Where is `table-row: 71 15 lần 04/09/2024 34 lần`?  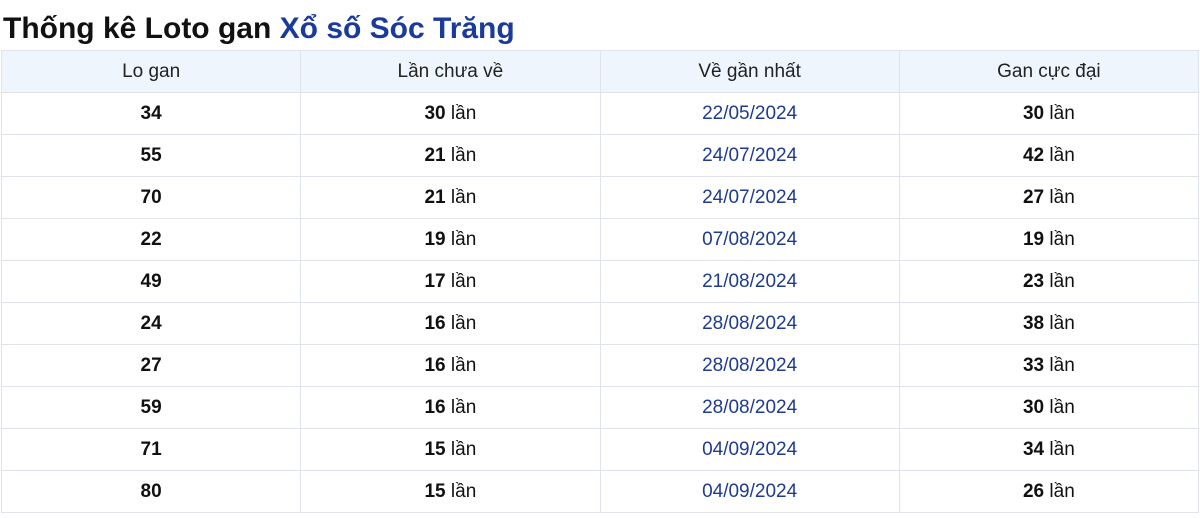 table-row: 71 15 lần 04/09/2024 34 lần is located at coordinates (600, 449).